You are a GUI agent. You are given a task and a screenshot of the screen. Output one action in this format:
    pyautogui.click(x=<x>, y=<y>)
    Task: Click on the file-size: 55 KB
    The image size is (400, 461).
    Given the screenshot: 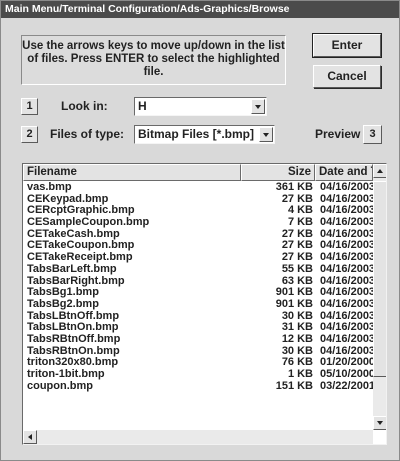 What is the action you would take?
    pyautogui.click(x=297, y=268)
    